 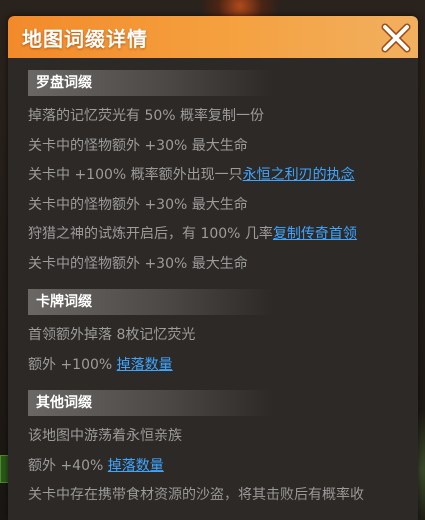 I want to click on section-header-other: 其他词缀, so click(x=151, y=403).